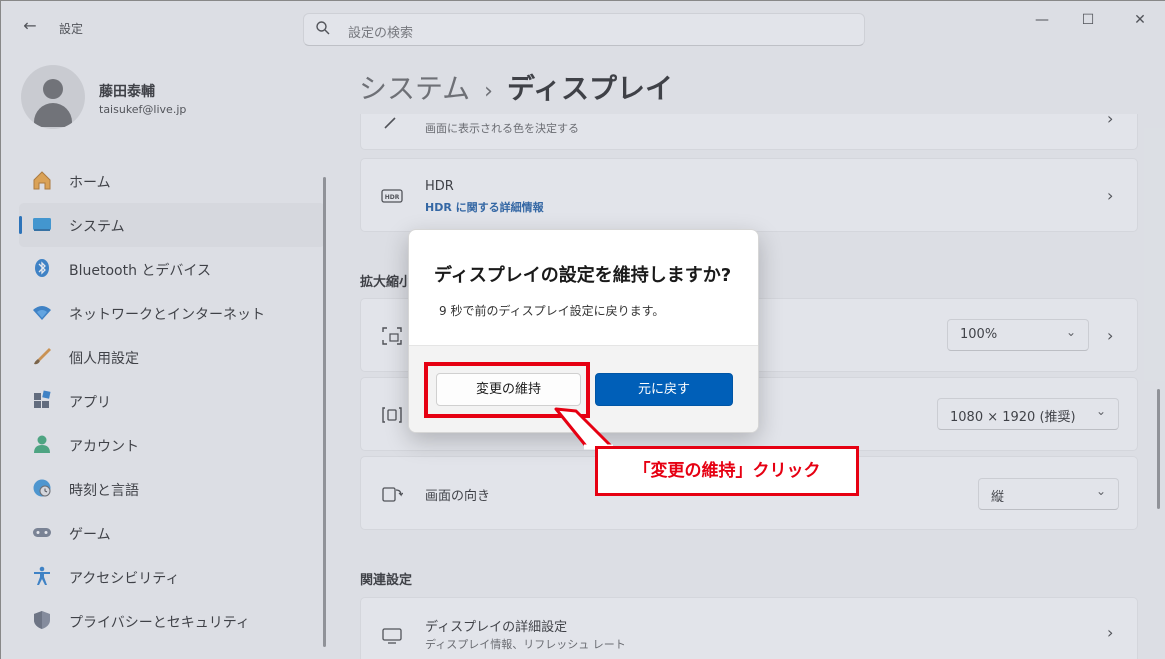 The width and height of the screenshot is (1165, 659). I want to click on dialog-title: ディスプレイの設定を維持しますか?, so click(583, 275).